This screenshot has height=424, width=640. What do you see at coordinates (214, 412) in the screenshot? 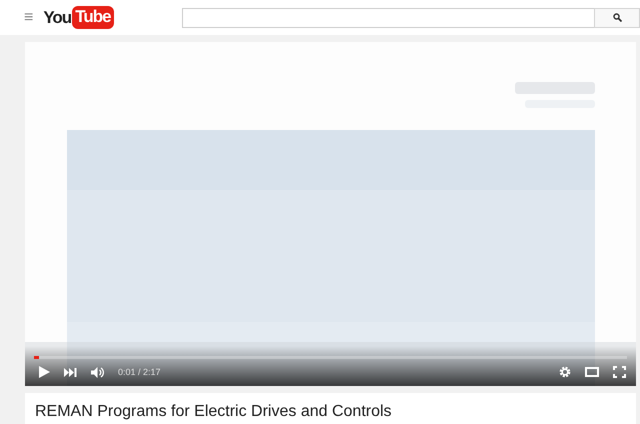
I see `video-title: REMAN Programs for Electric Drives and Controls` at bounding box center [214, 412].